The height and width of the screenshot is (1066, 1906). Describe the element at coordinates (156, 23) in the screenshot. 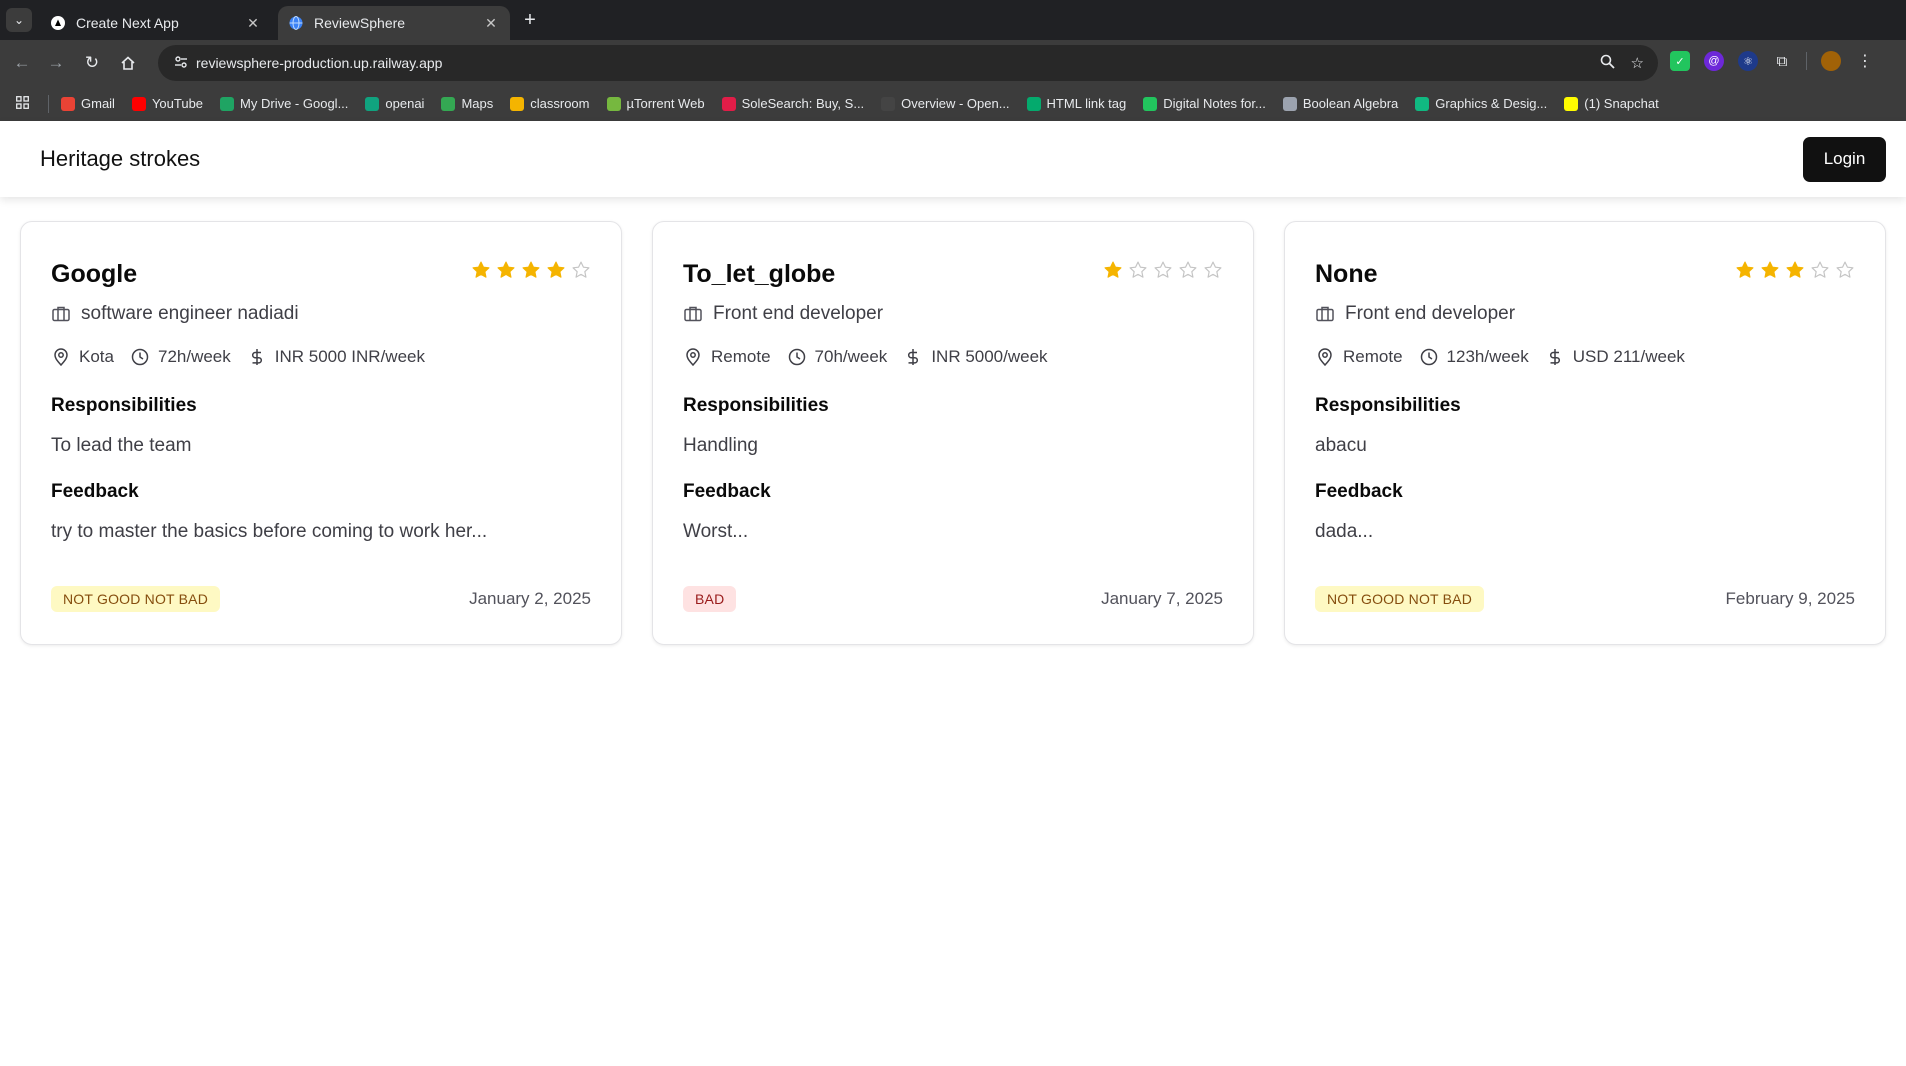

I see `tab-create-next-app: Create Next App ✕` at that location.